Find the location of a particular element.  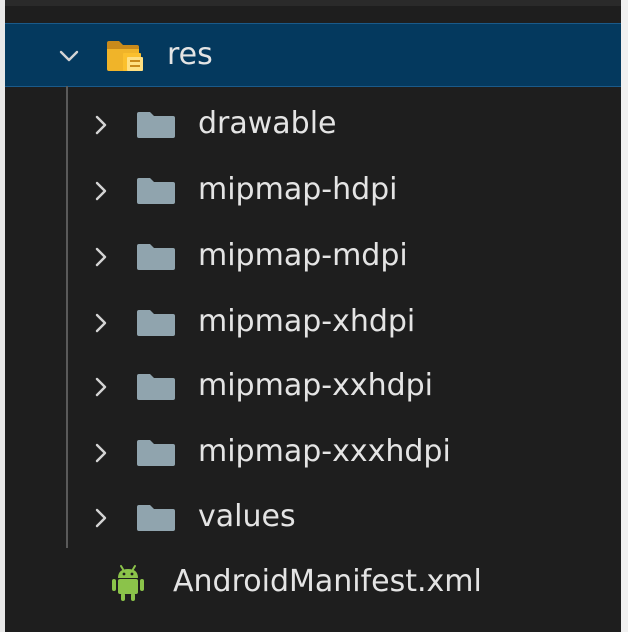

folder-open-icon is located at coordinates (125, 56).